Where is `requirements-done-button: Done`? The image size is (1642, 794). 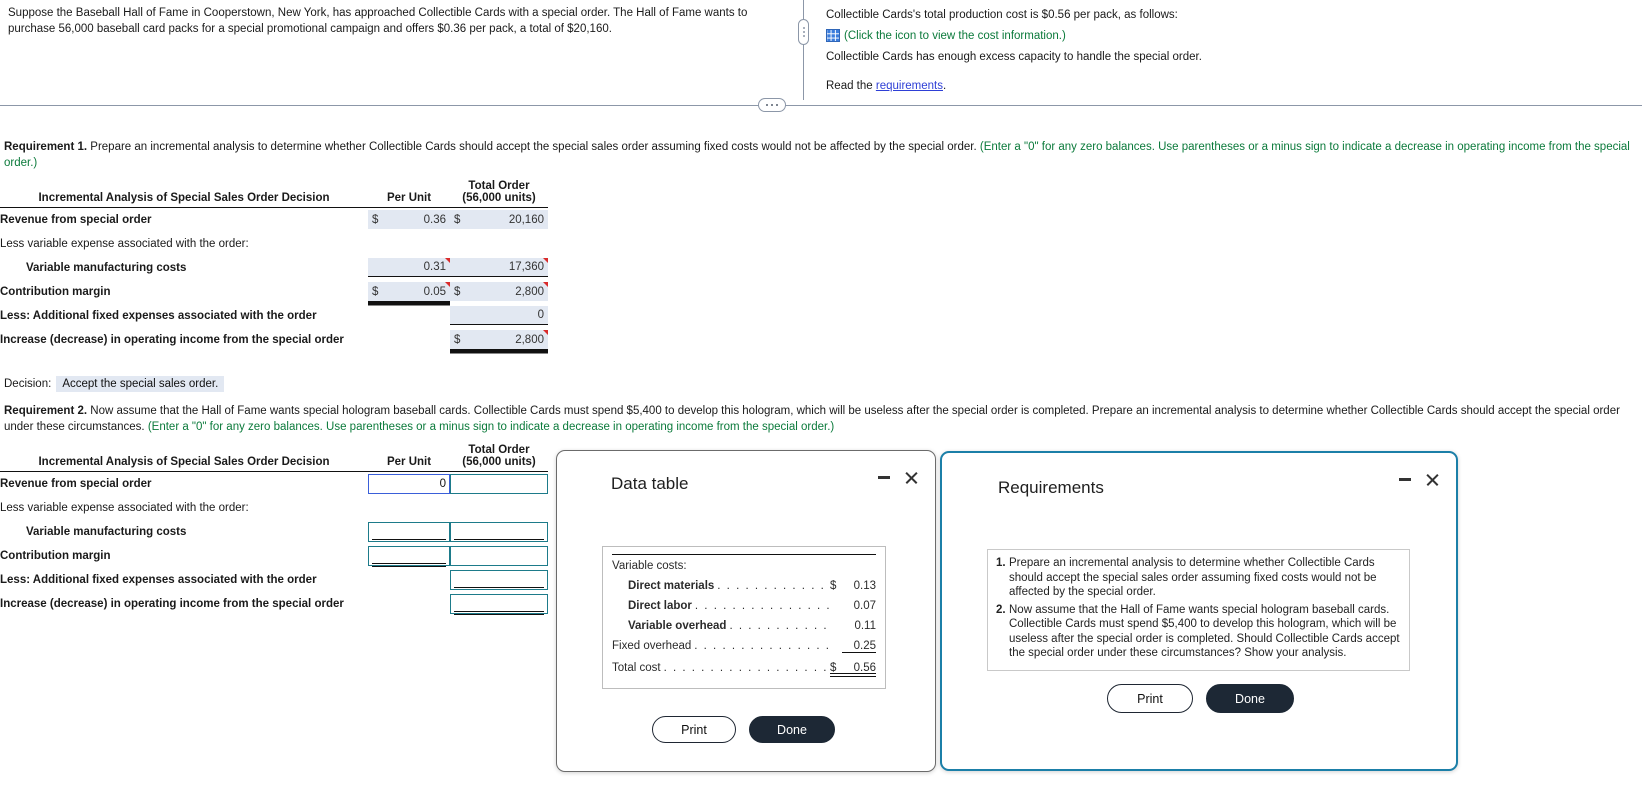 requirements-done-button: Done is located at coordinates (1250, 698).